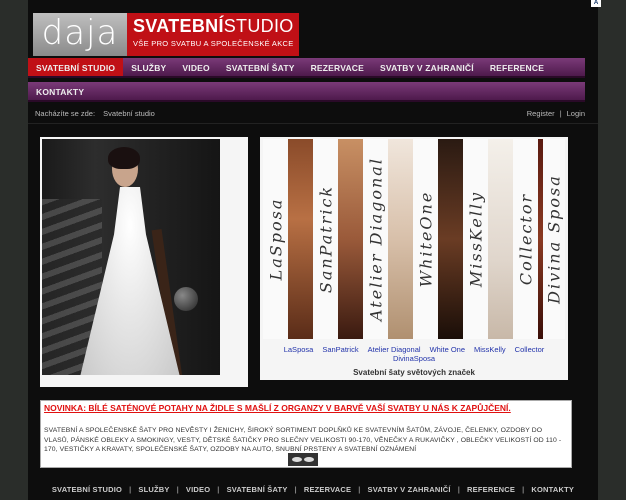  What do you see at coordinates (414, 372) in the screenshot?
I see `brands-caption: Svatební šaty světových značek` at bounding box center [414, 372].